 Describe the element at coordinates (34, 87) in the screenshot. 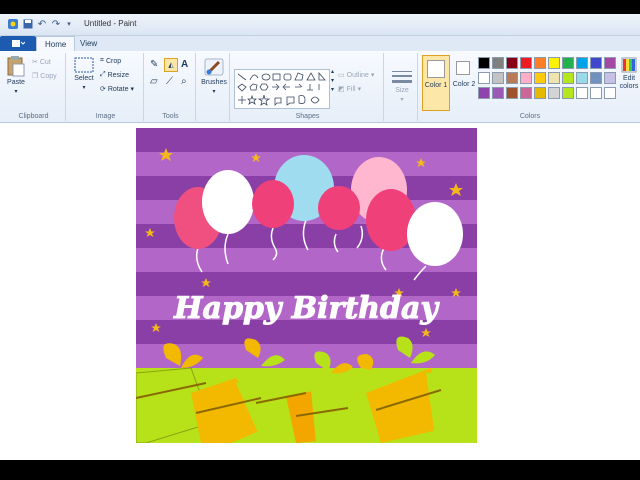

I see `clipboard-group: Paste ▾ ✂ Cut ❐ Copy Clipboard` at that location.